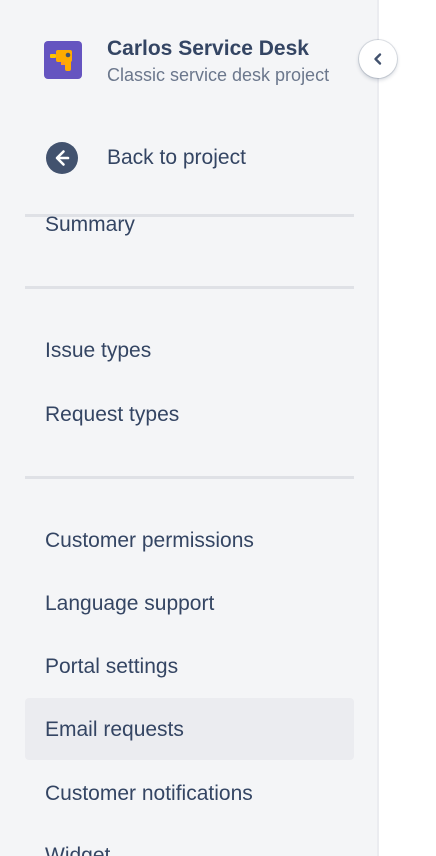 The width and height of the screenshot is (436, 856). Describe the element at coordinates (189, 416) in the screenshot. I see `sidebar-item-request-types: Request types` at that location.